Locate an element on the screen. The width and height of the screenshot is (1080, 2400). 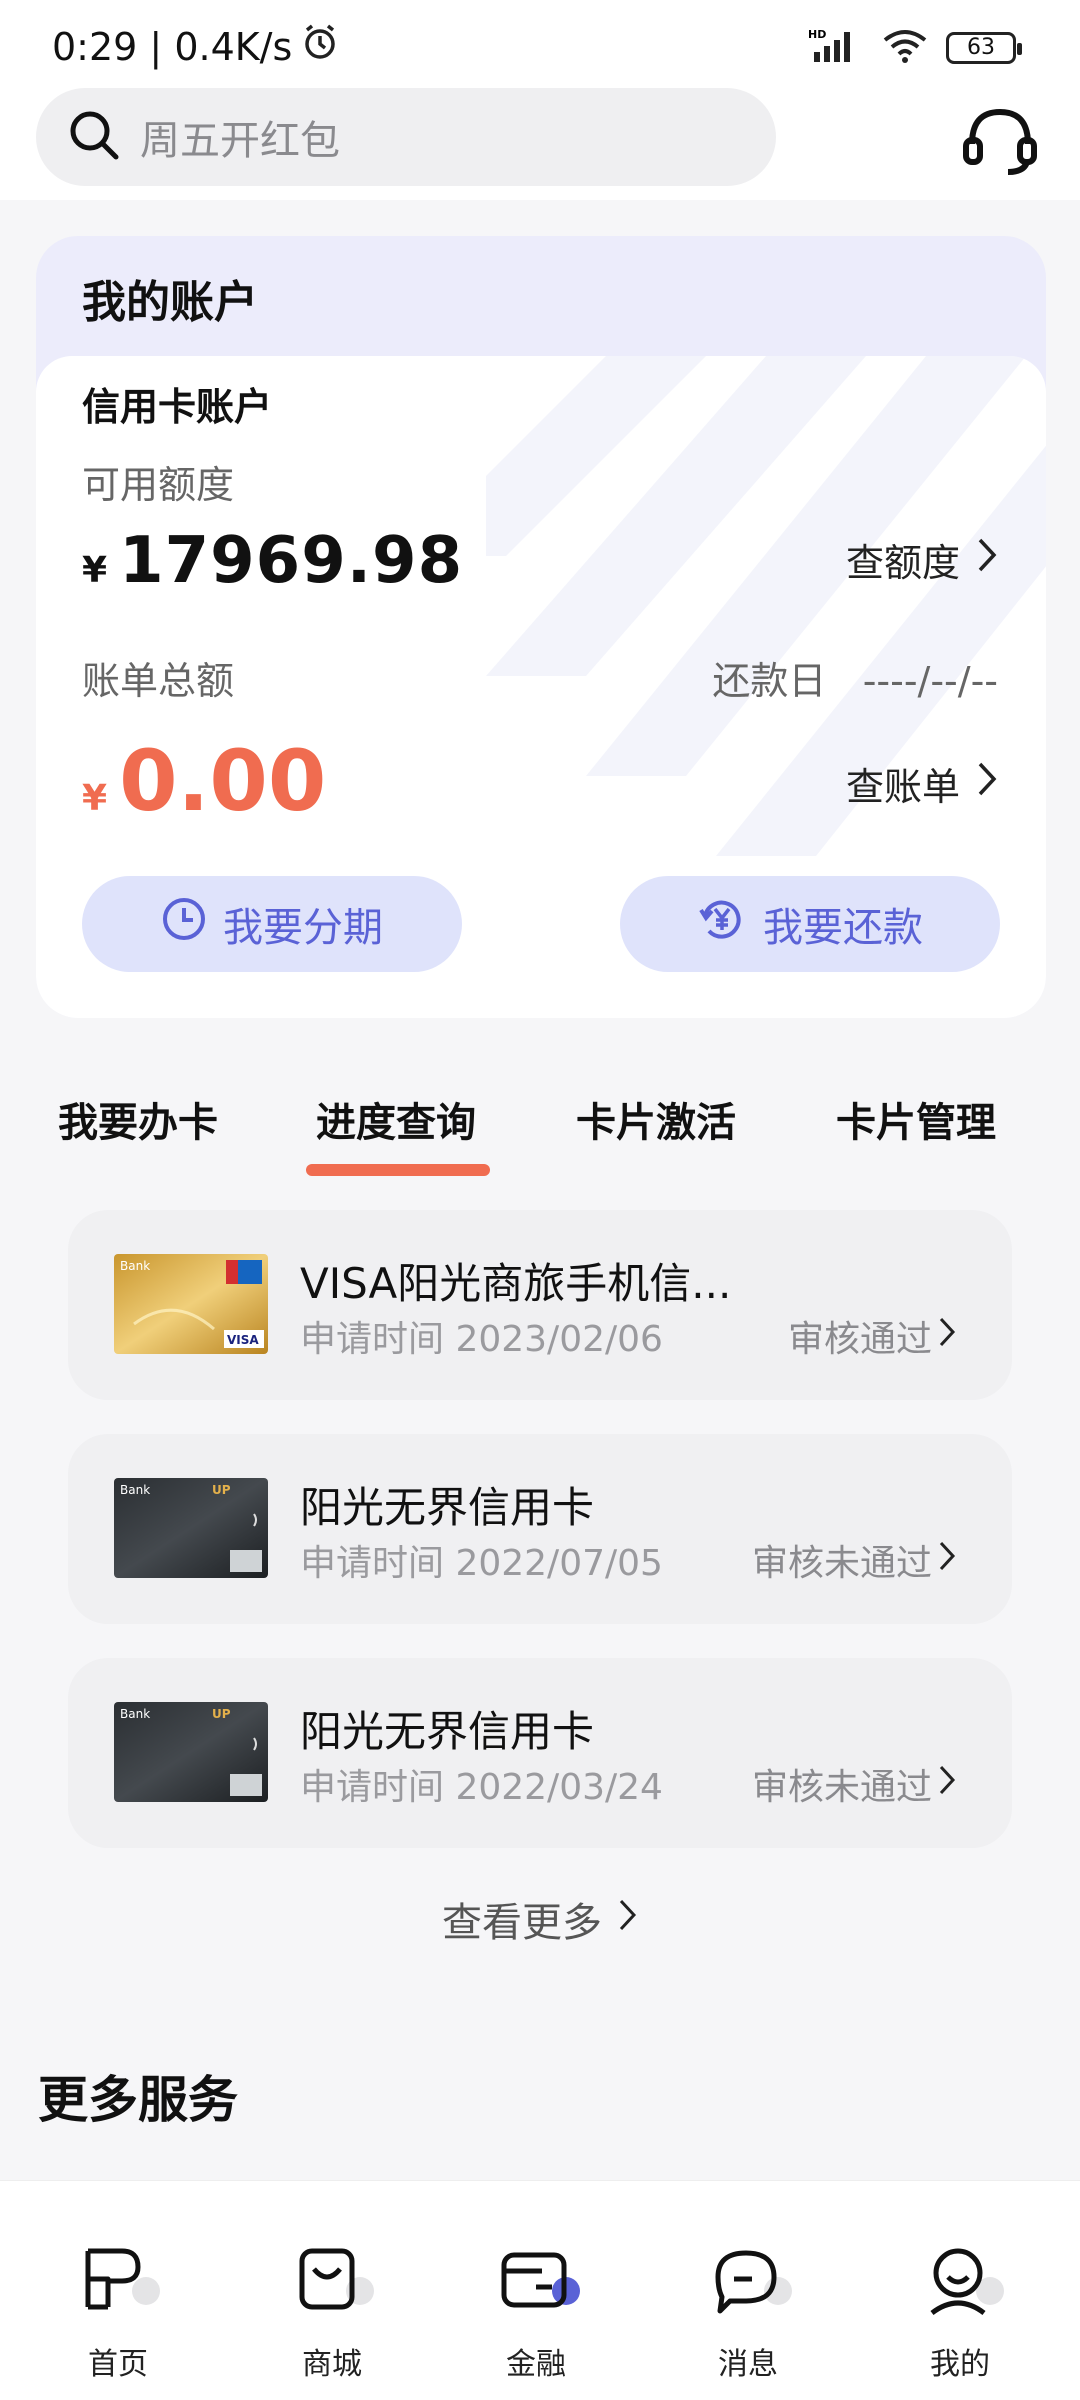
available-credit-label: 可用额度 is located at coordinates (158, 485).